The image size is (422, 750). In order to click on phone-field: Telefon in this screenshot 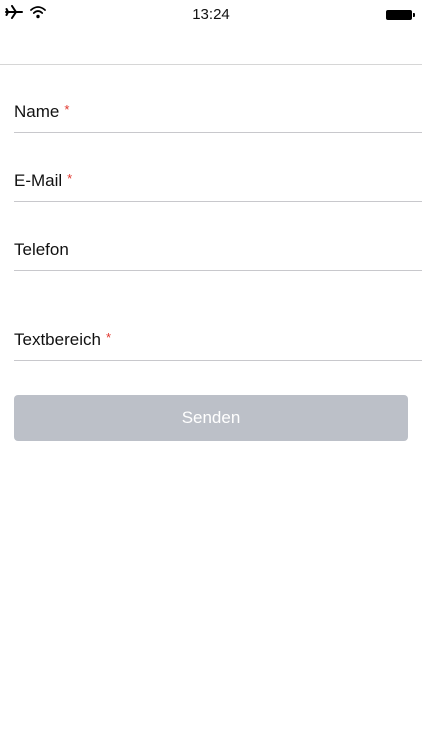, I will do `click(218, 248)`.